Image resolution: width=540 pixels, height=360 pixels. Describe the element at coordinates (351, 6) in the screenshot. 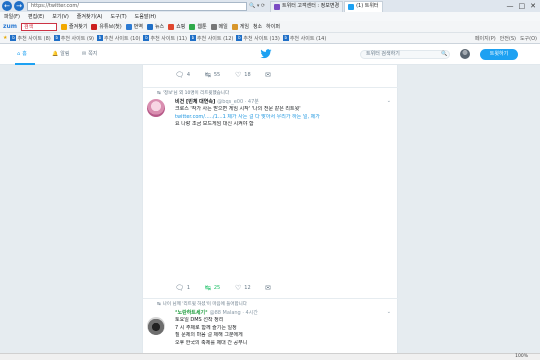

I see `tab-favicon-icon` at that location.